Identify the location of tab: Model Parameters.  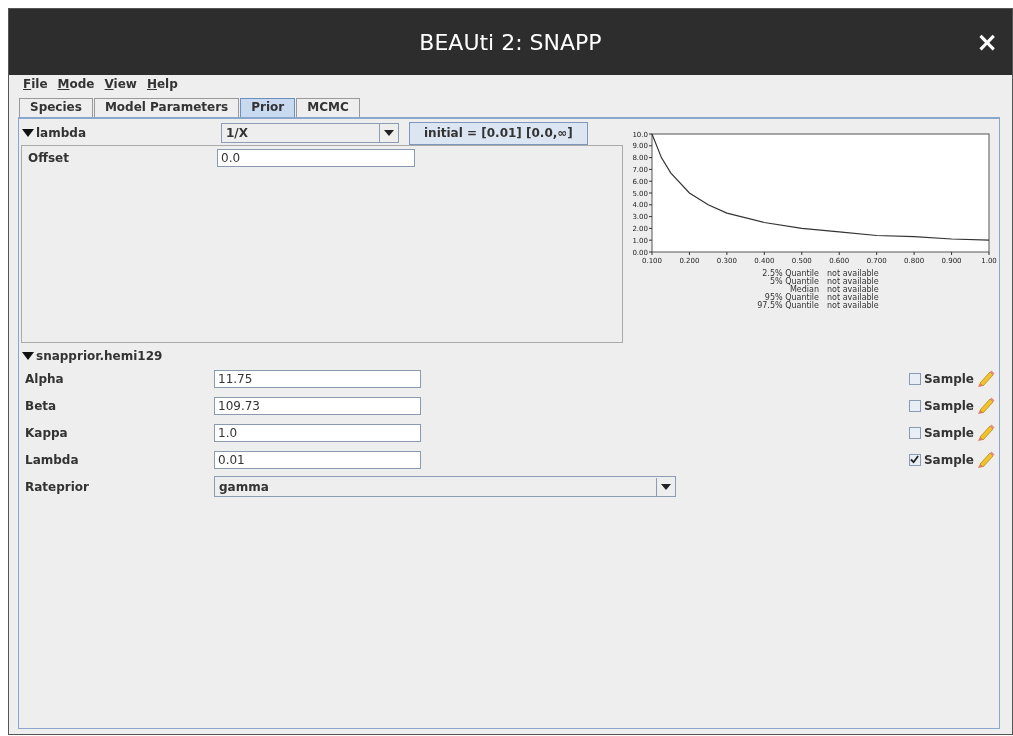
(166, 107).